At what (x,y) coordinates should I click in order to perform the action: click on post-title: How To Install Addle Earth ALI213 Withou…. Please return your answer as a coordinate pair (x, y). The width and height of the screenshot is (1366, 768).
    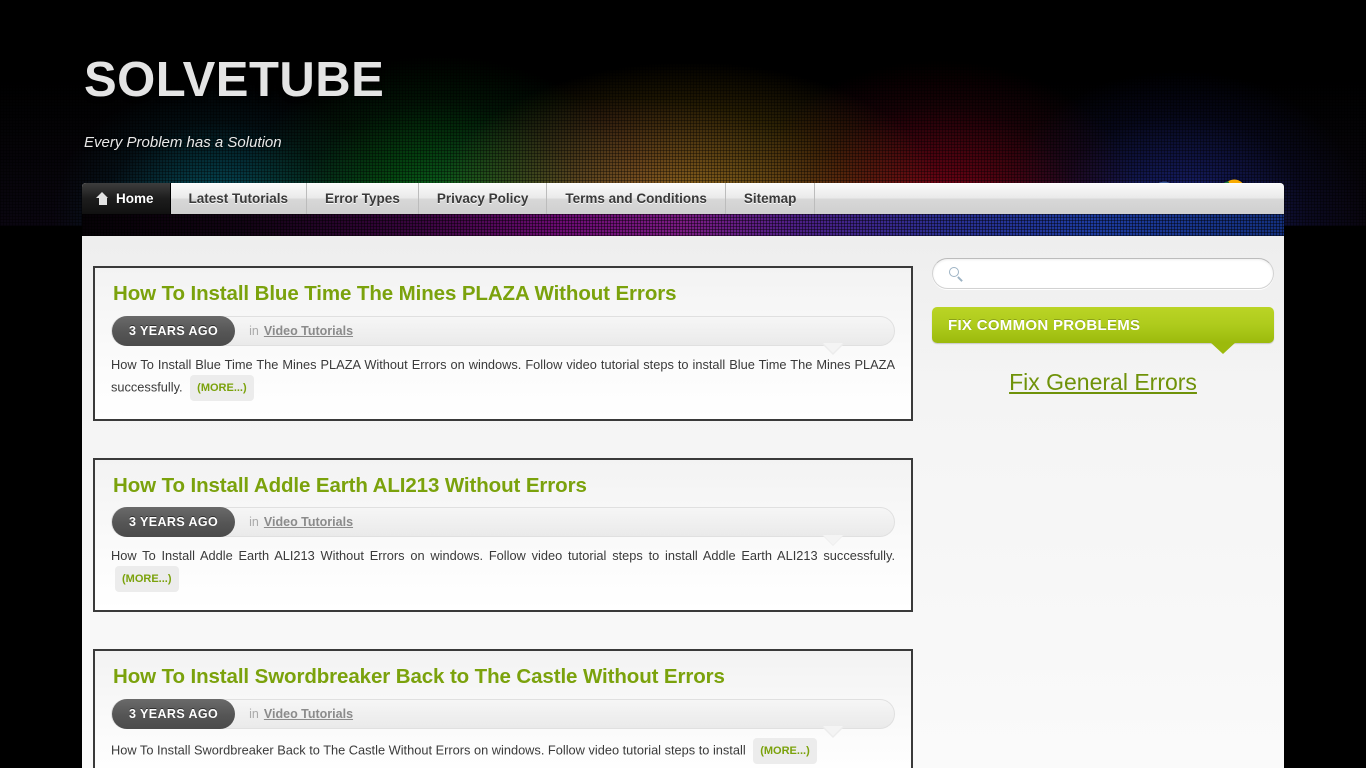
    Looking at the image, I should click on (504, 486).